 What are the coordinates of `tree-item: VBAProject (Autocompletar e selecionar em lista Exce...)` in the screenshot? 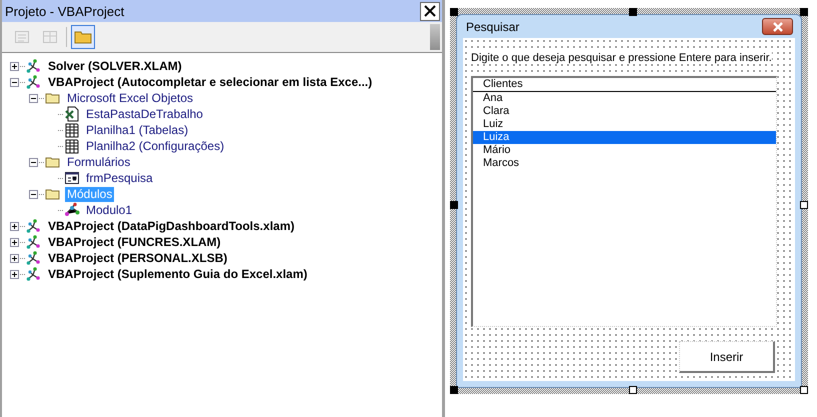 It's located at (210, 82).